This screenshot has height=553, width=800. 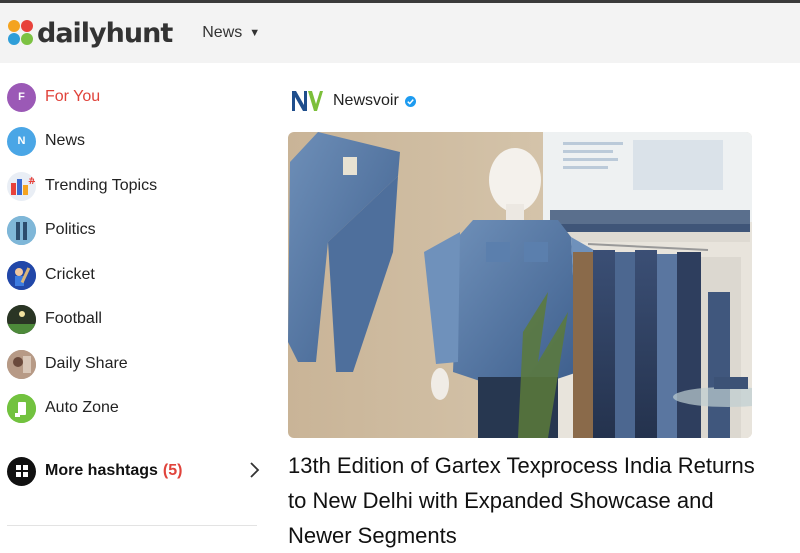 I want to click on more-hashtags-row: More hashtags (5), so click(x=134, y=471).